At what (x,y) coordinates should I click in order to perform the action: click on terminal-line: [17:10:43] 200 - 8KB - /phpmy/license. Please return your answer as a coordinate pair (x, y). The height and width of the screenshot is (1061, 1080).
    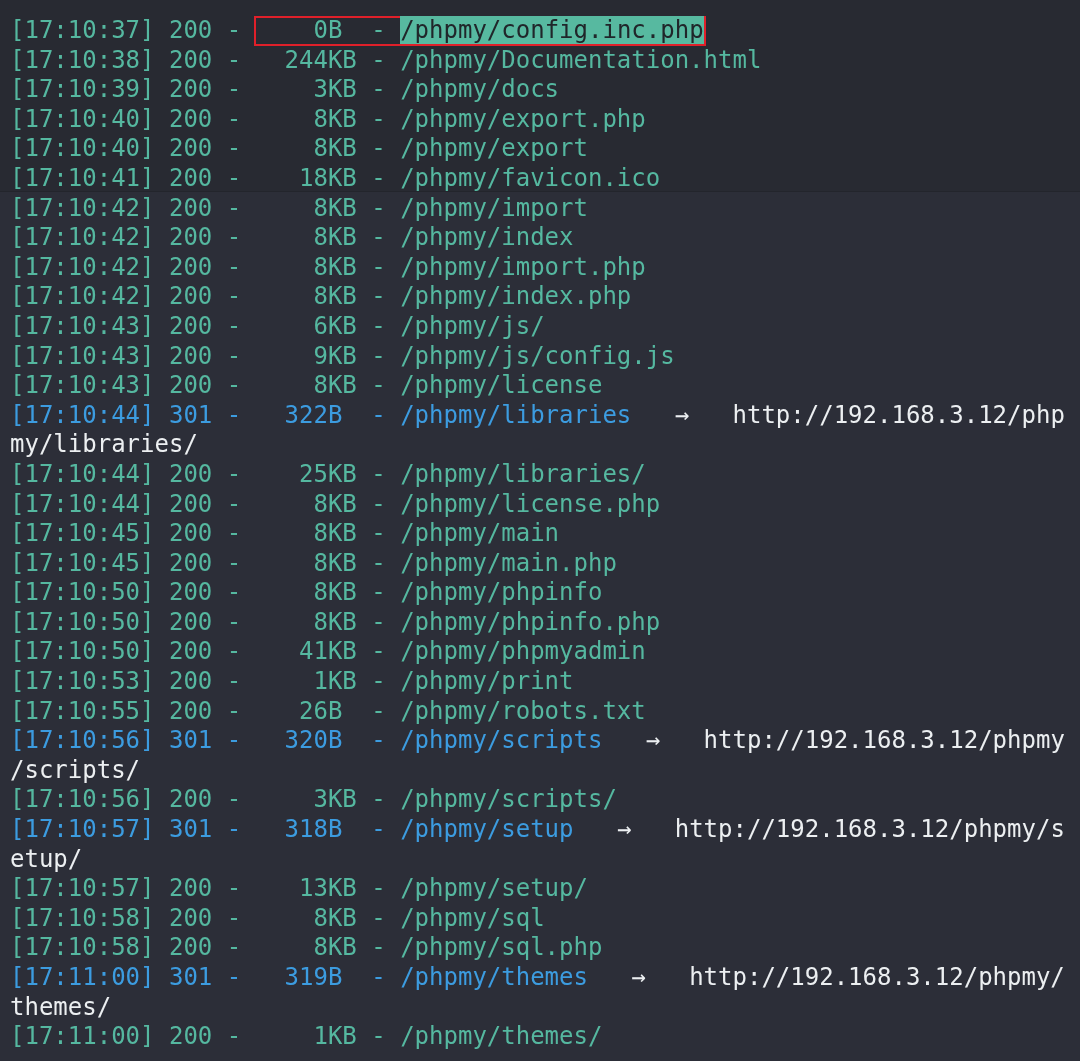
    Looking at the image, I should click on (306, 386).